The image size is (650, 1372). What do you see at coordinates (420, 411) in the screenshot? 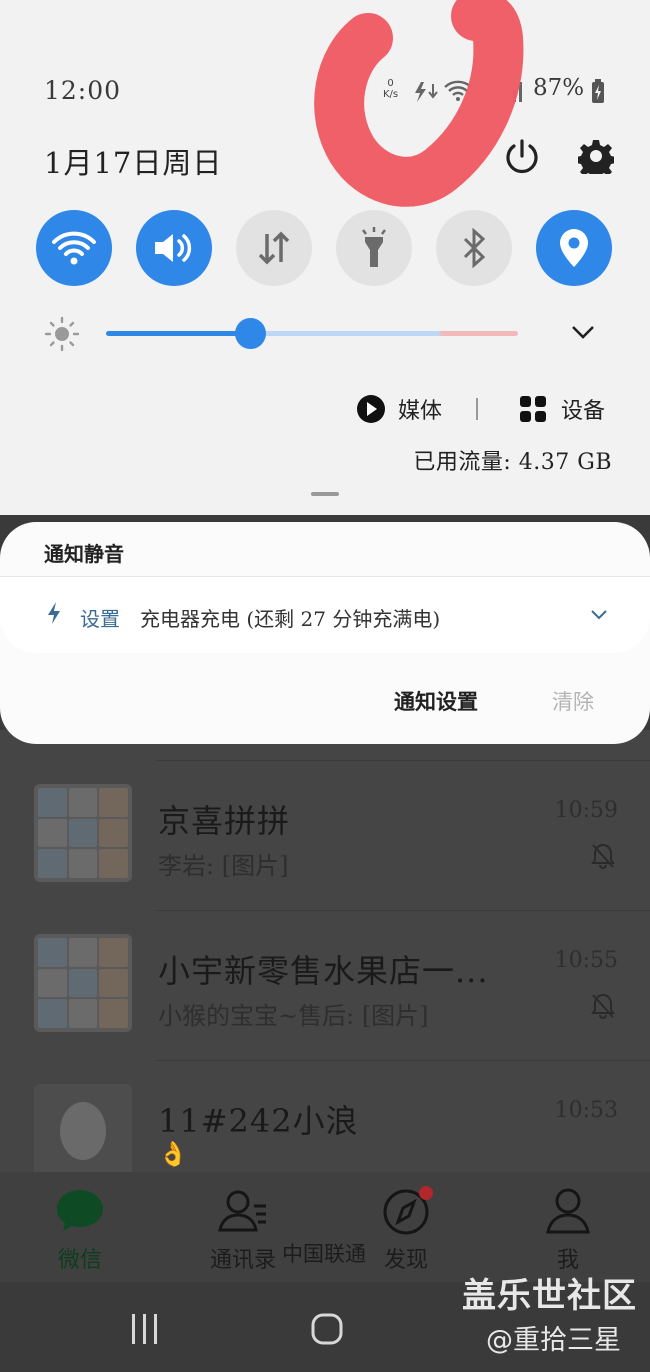
I see `media-label: 媒体` at bounding box center [420, 411].